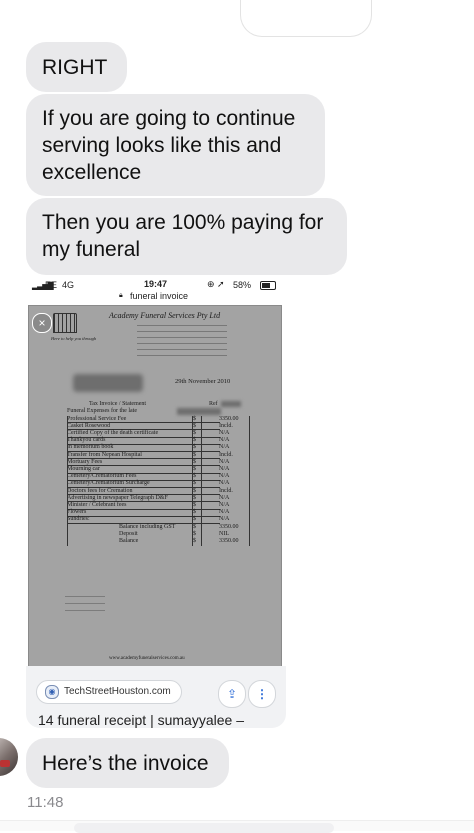 The width and height of the screenshot is (474, 833). Describe the element at coordinates (147, 658) in the screenshot. I see `invoice-footer-url: www.academyfuneralservices.com.au` at that location.